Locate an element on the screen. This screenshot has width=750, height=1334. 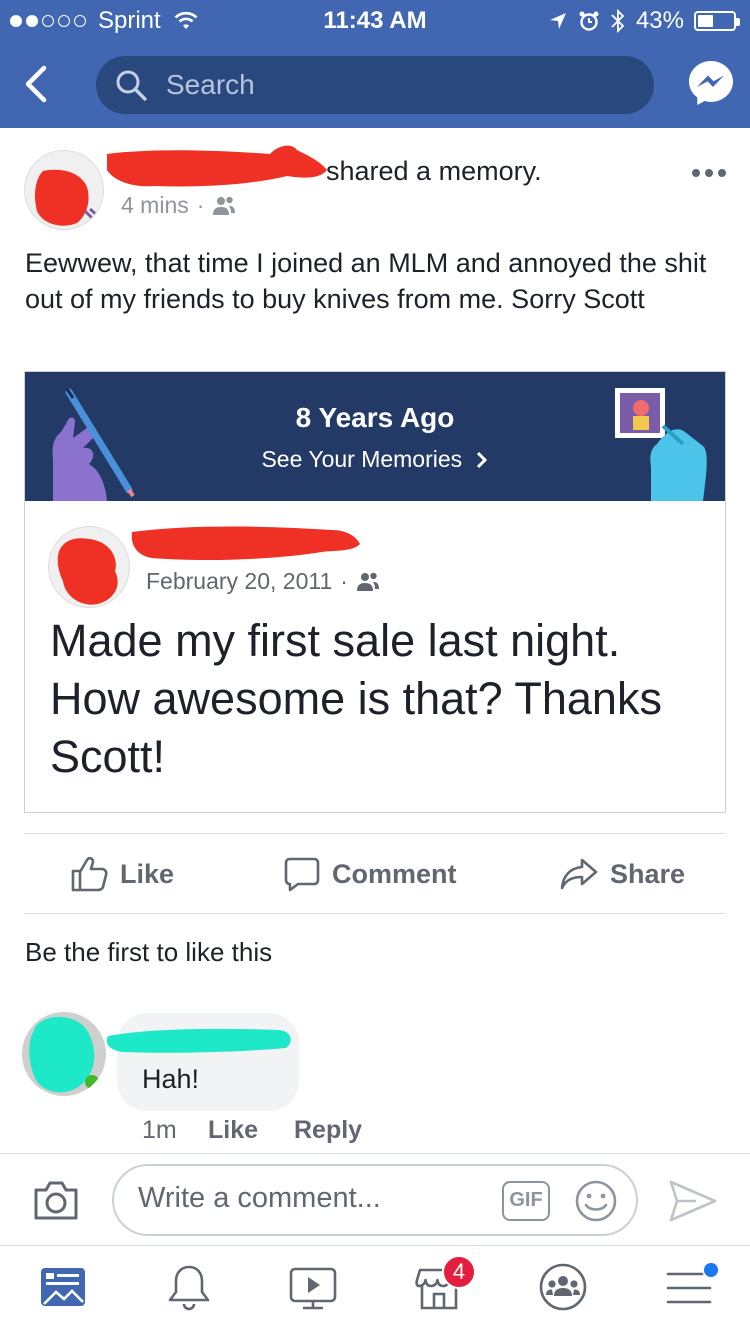
status-right: 43% is located at coordinates (644, 21).